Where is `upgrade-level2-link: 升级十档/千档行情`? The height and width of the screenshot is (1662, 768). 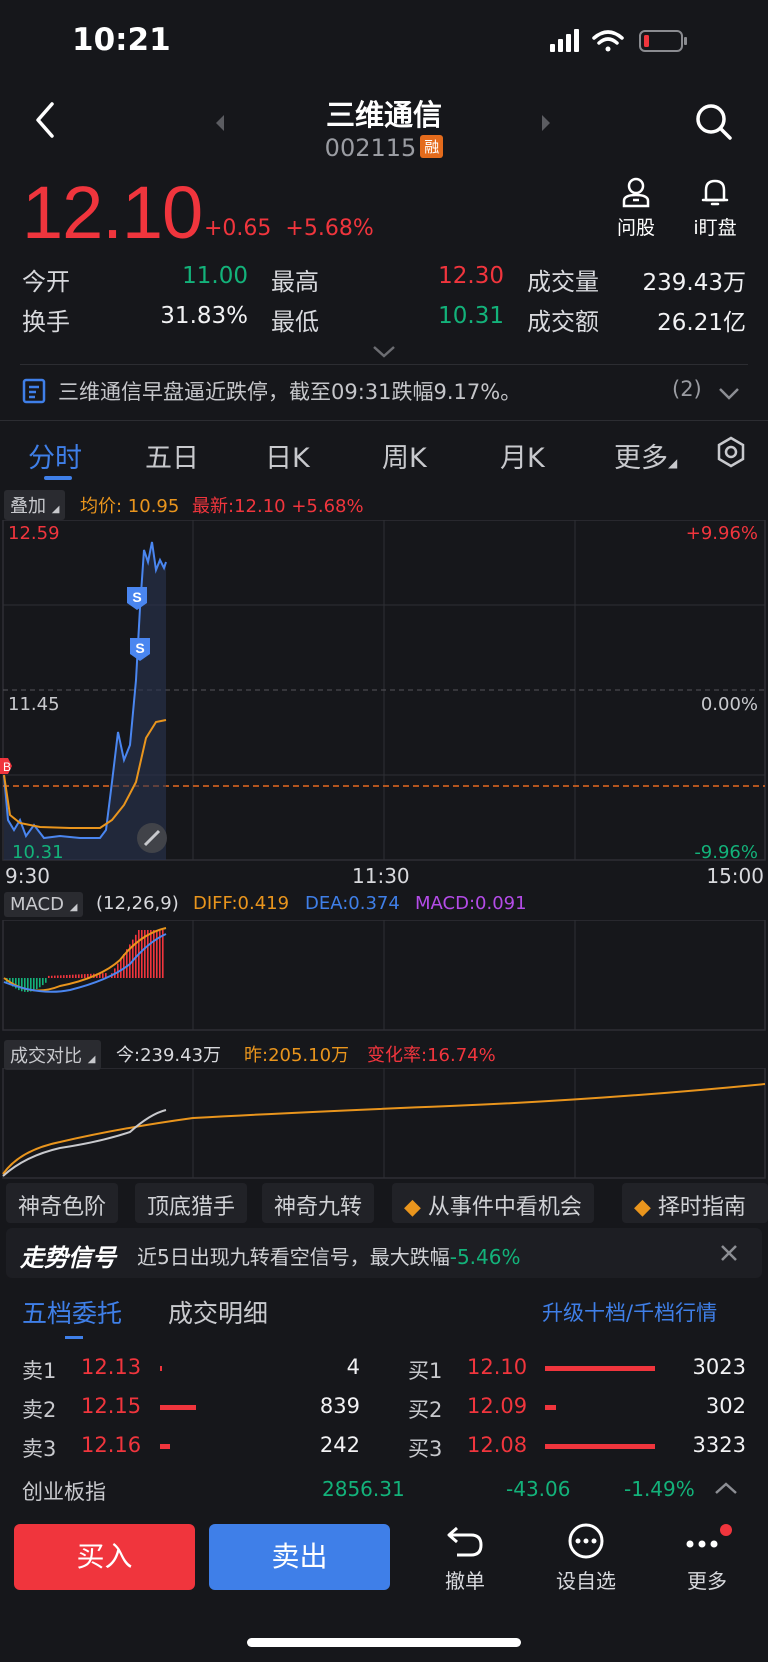 upgrade-level2-link: 升级十档/千档行情 is located at coordinates (629, 1312).